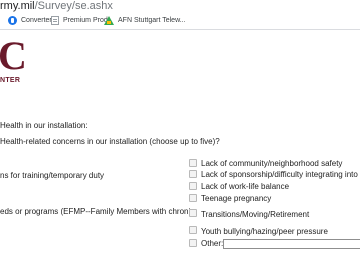 The width and height of the screenshot is (360, 255). I want to click on converter-icon, so click(12, 20).